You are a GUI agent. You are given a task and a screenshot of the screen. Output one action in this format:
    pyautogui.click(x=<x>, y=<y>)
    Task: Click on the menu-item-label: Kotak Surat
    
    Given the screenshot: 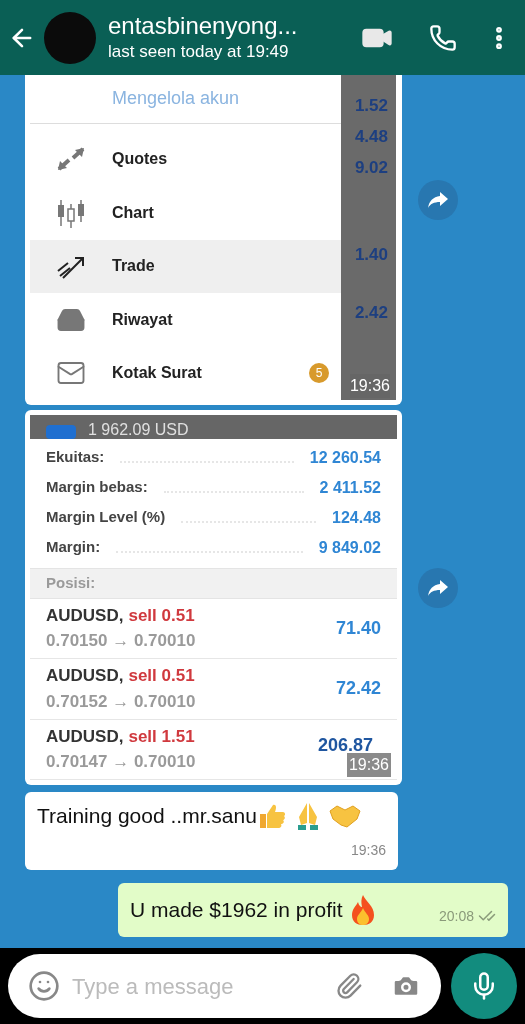 What is the action you would take?
    pyautogui.click(x=157, y=373)
    